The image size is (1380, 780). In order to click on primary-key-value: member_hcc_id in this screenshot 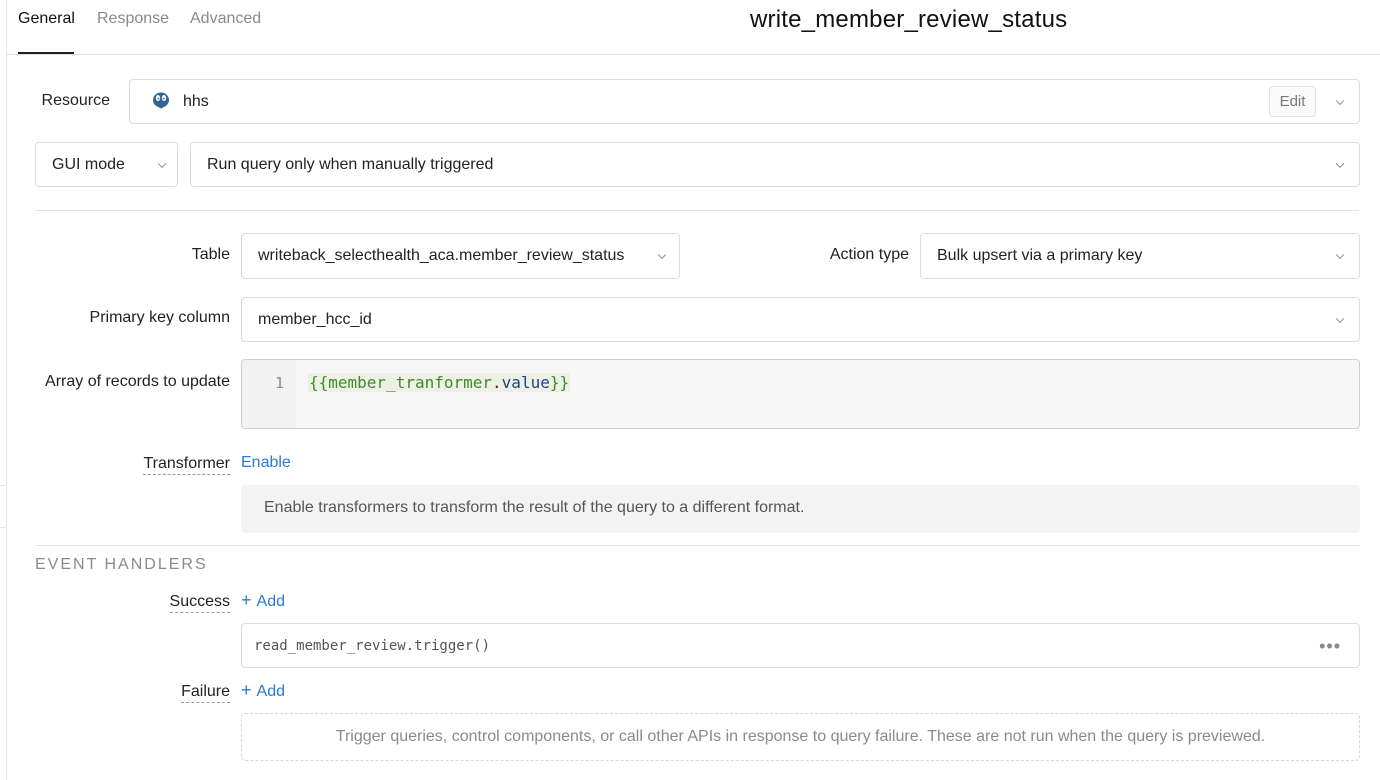, I will do `click(315, 319)`.